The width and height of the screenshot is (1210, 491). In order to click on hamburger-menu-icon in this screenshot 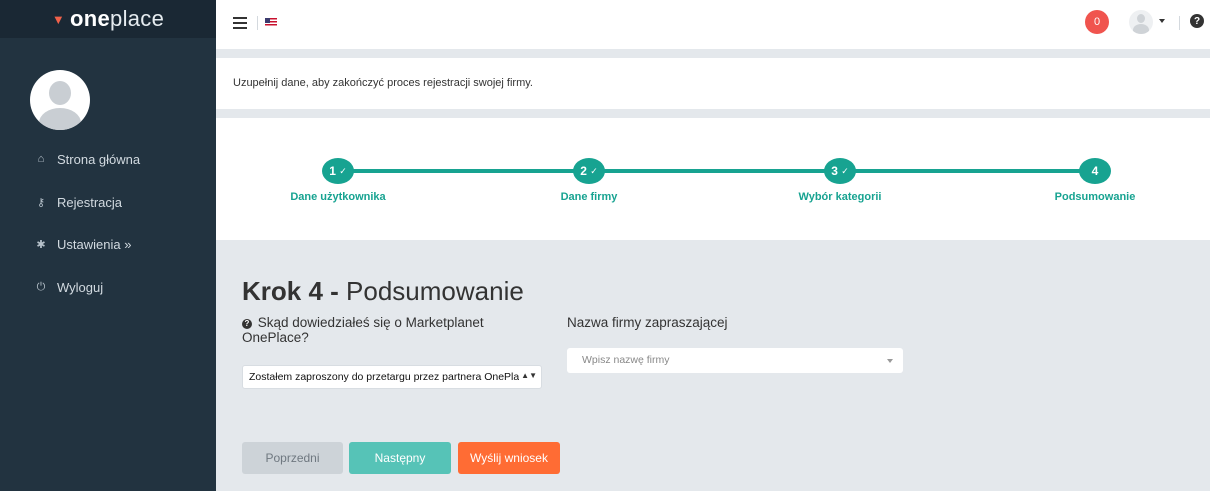, I will do `click(240, 23)`.